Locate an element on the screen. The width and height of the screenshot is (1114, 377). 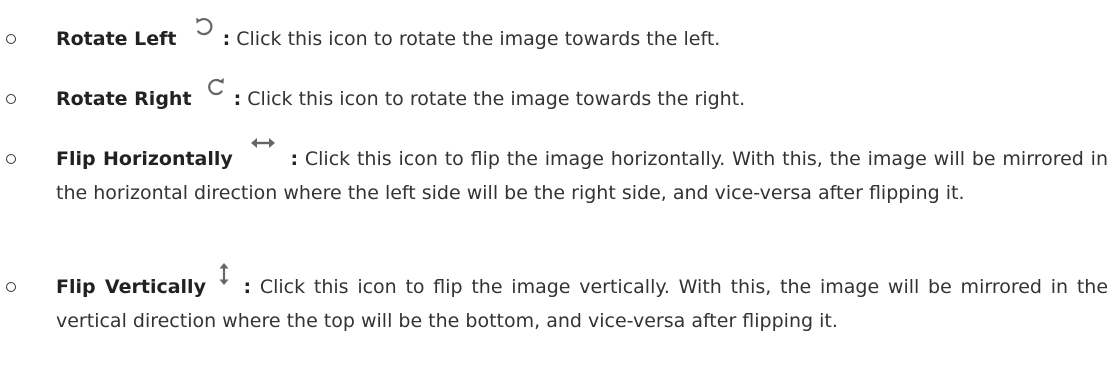
rotate-left-icon is located at coordinates (204, 27).